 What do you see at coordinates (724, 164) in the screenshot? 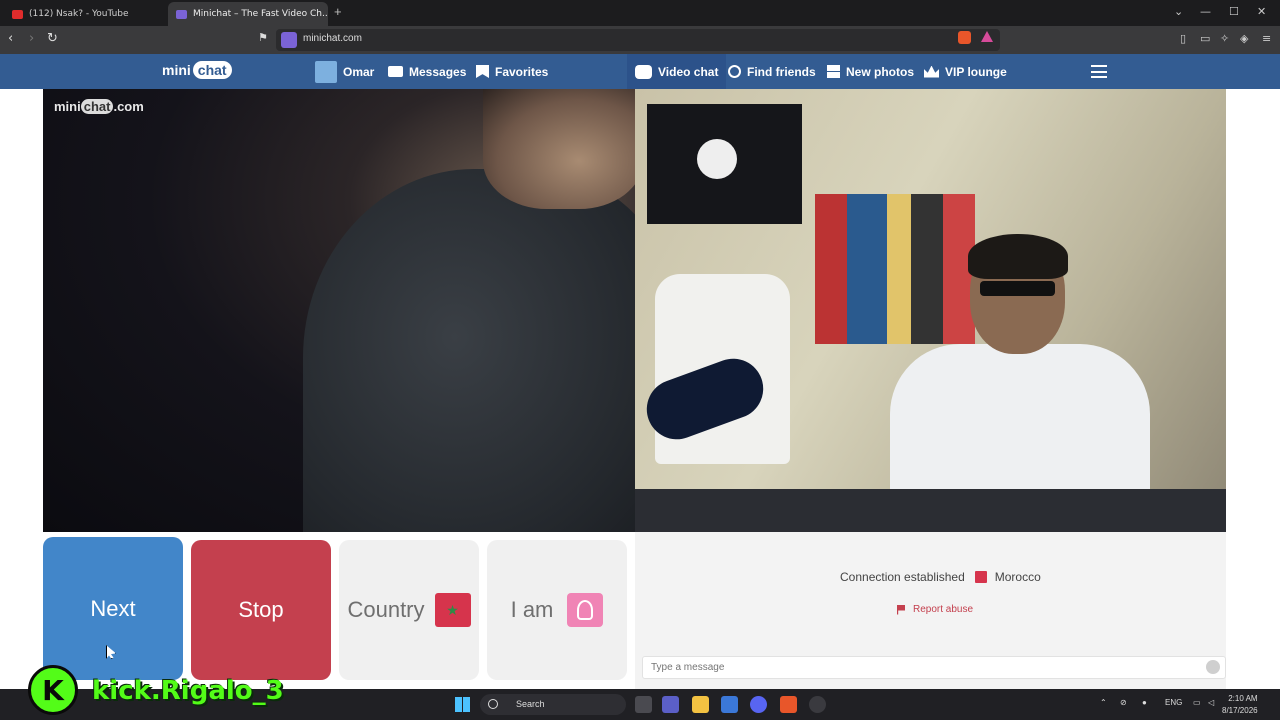
I see `pirate-flag-image` at bounding box center [724, 164].